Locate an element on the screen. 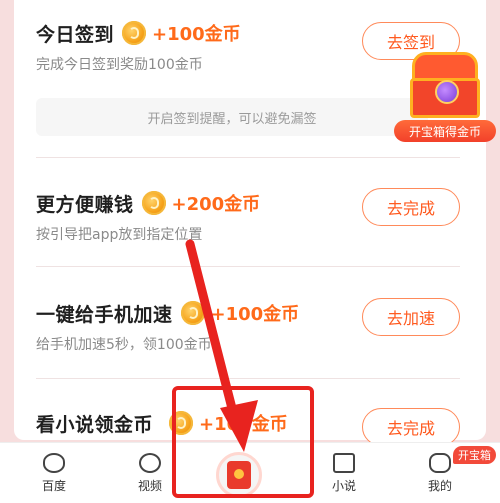 The width and height of the screenshot is (500, 503). arrow-head is located at coordinates (239, 426).